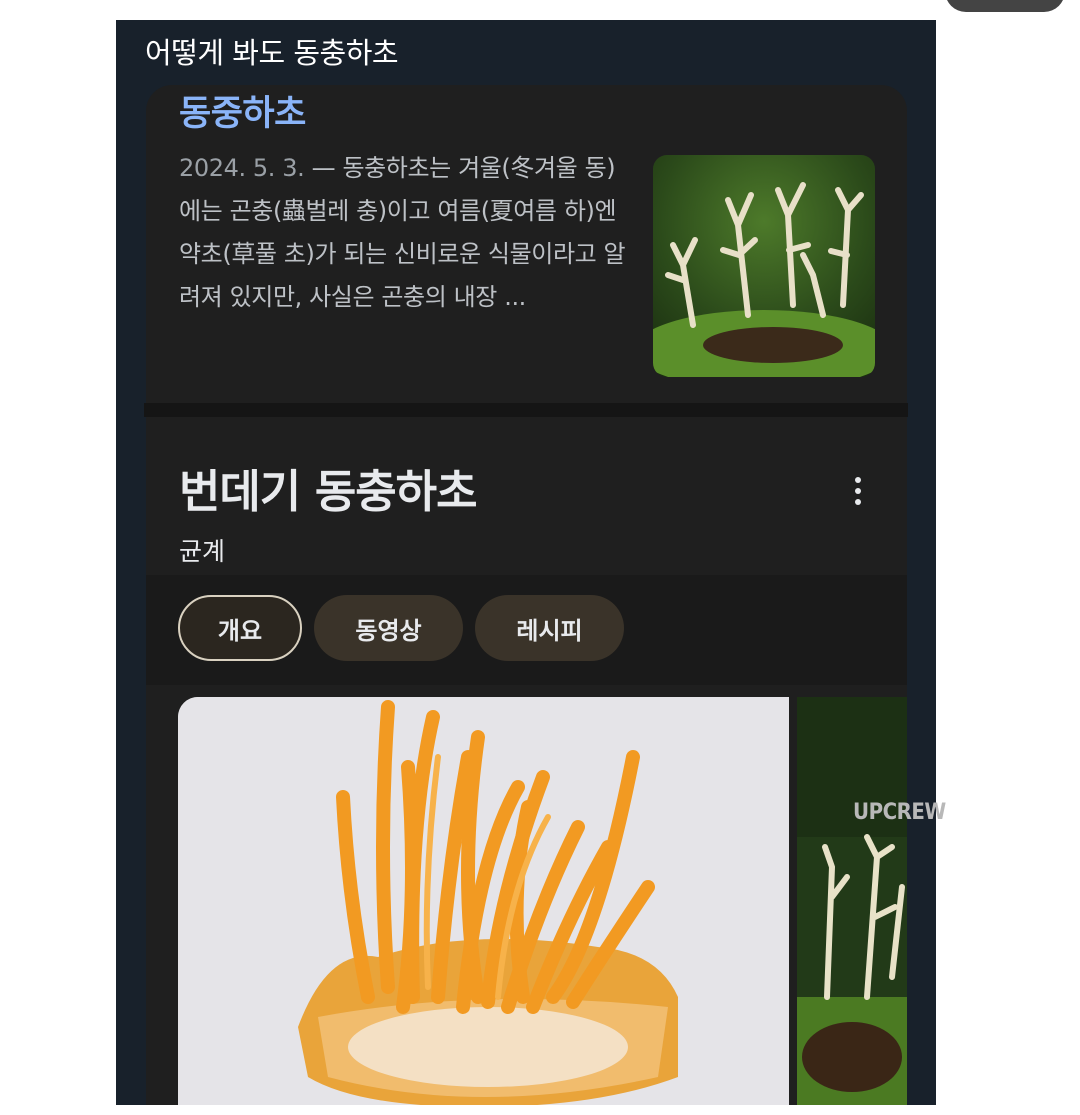  Describe the element at coordinates (858, 491) in the screenshot. I see `more-vert-icon` at that location.